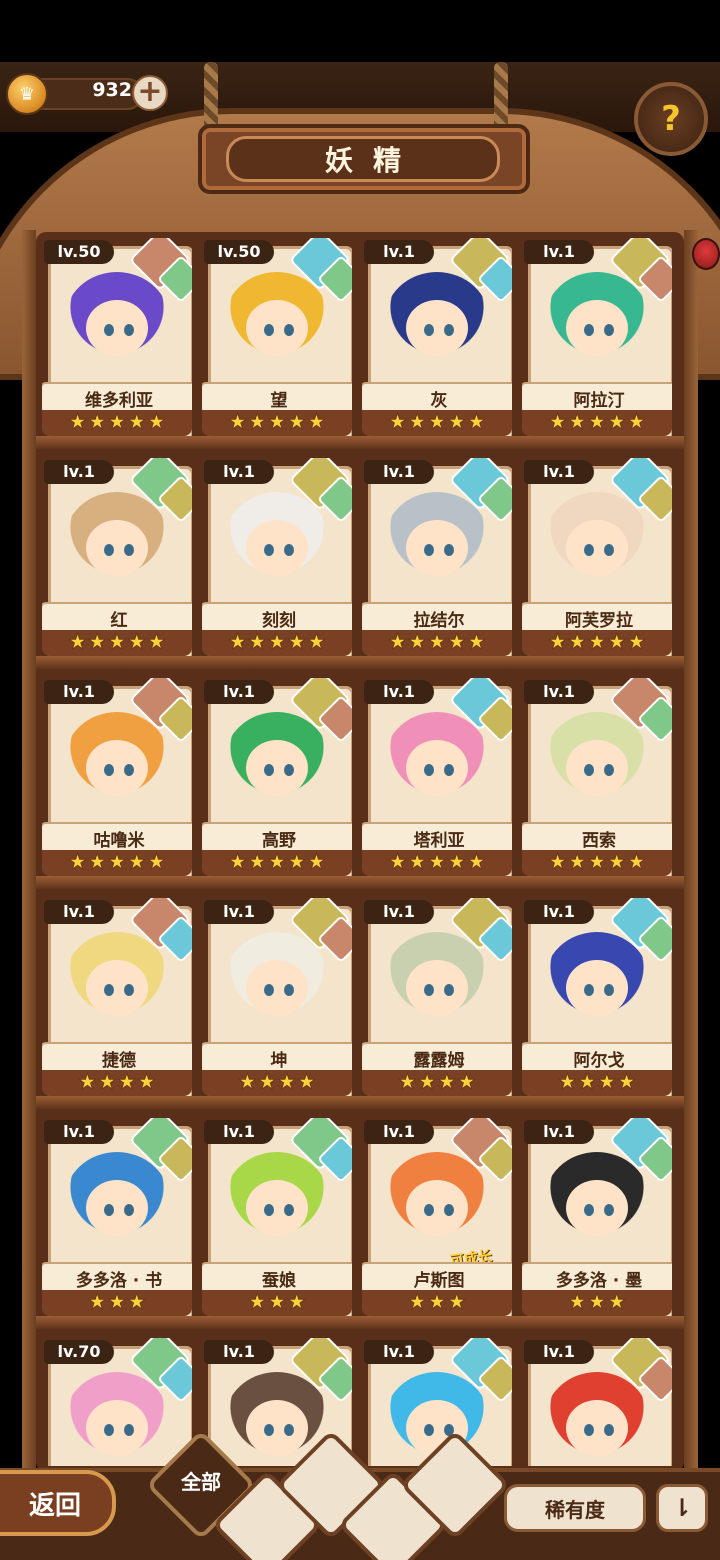 The height and width of the screenshot is (1560, 720). What do you see at coordinates (682, 1508) in the screenshot?
I see `sort-order-icon: ⇂` at bounding box center [682, 1508].